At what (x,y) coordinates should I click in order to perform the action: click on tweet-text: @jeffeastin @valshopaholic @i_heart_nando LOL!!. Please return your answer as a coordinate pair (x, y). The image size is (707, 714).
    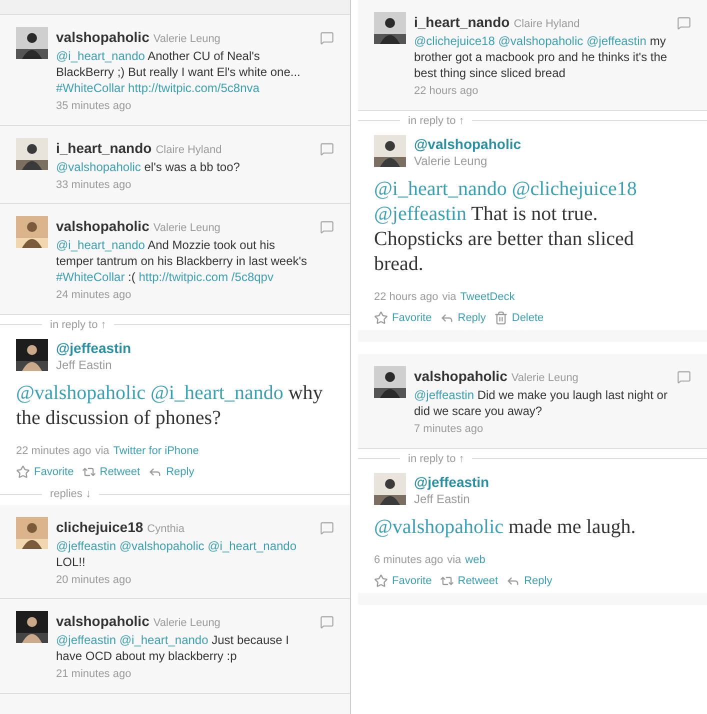
    Looking at the image, I should click on (177, 554).